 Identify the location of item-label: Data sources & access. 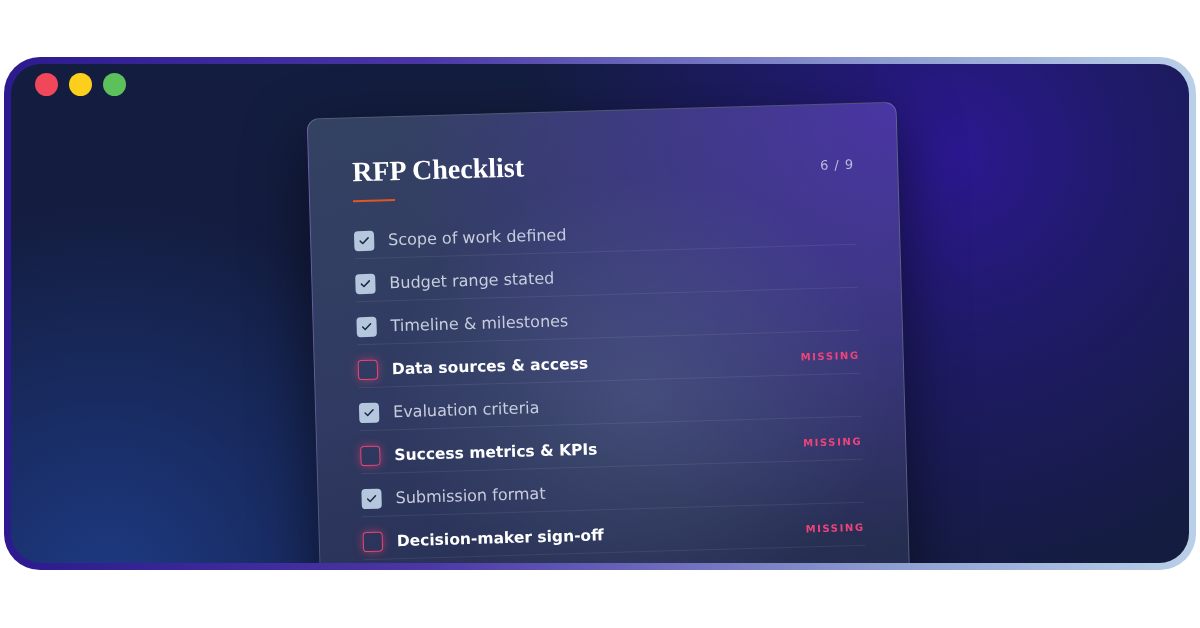
(490, 366).